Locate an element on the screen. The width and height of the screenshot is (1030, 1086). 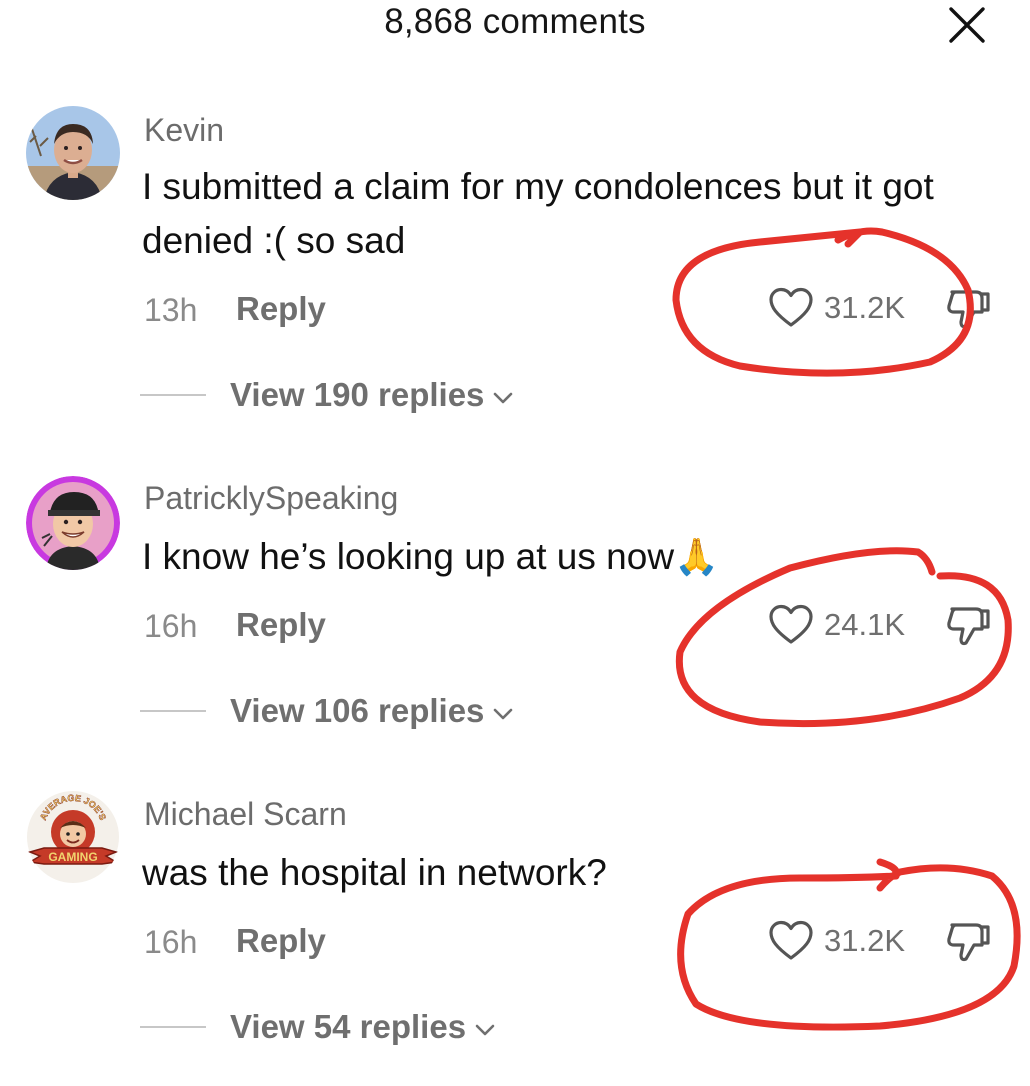
view-replies-button: View 54 replies is located at coordinates (318, 1027).